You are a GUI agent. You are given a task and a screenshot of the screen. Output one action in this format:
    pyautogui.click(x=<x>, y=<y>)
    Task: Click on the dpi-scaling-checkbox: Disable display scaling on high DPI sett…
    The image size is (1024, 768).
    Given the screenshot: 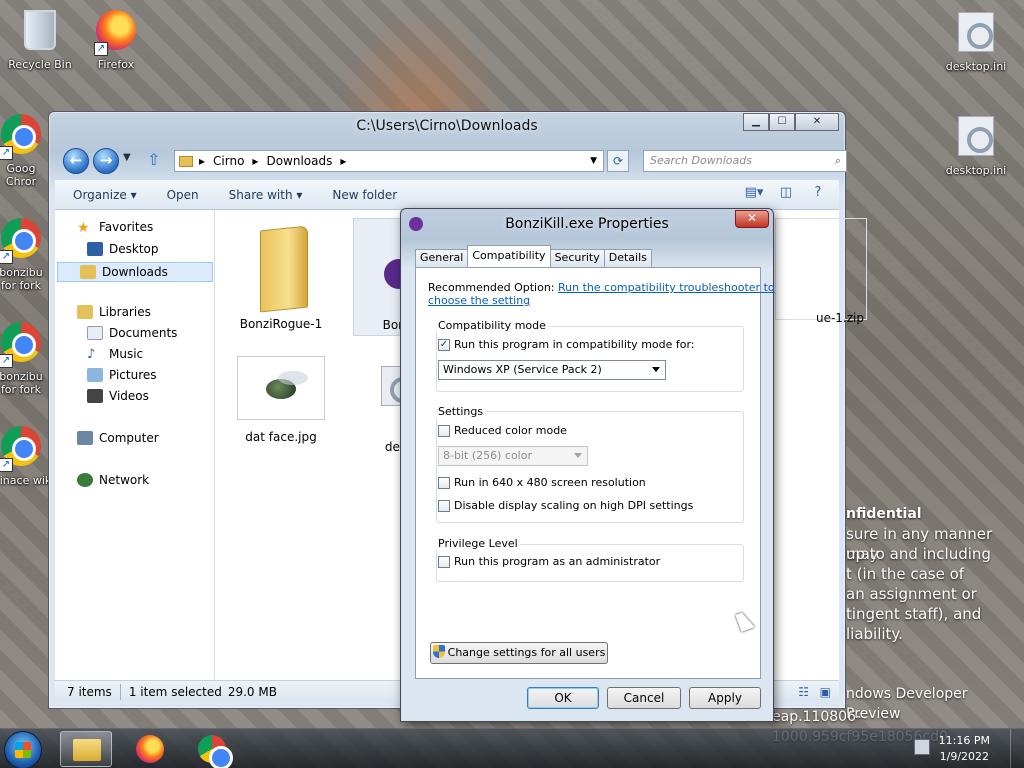 What is the action you would take?
    pyautogui.click(x=565, y=505)
    